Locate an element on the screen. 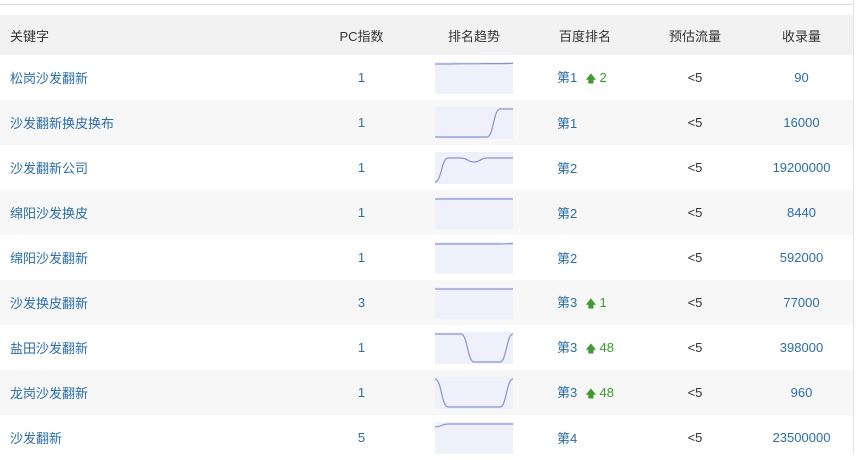 The width and height of the screenshot is (863, 460). keyword-cell: 沙发换皮翻新 is located at coordinates (152, 302).